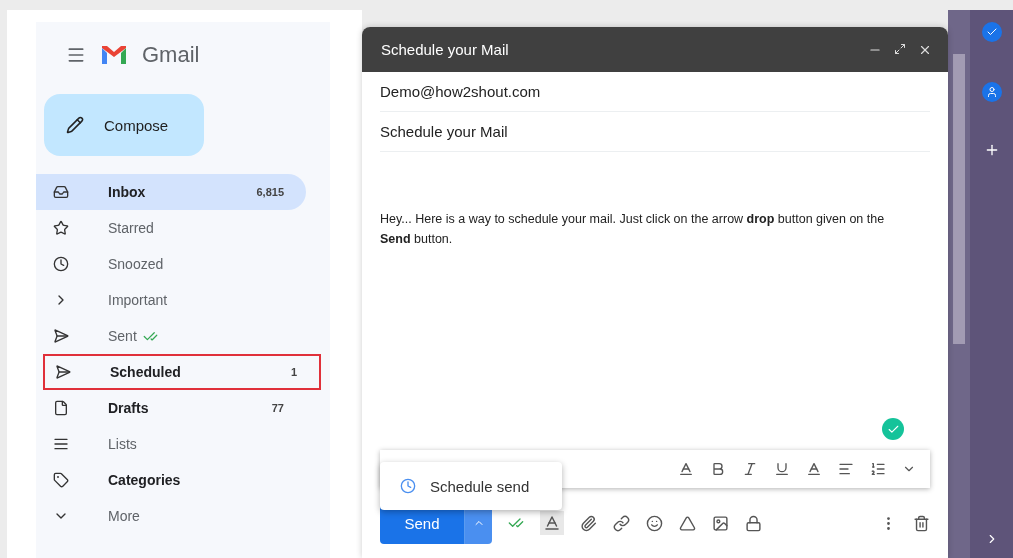 The image size is (1013, 558). Describe the element at coordinates (293, 372) in the screenshot. I see `item-count: 1` at that location.